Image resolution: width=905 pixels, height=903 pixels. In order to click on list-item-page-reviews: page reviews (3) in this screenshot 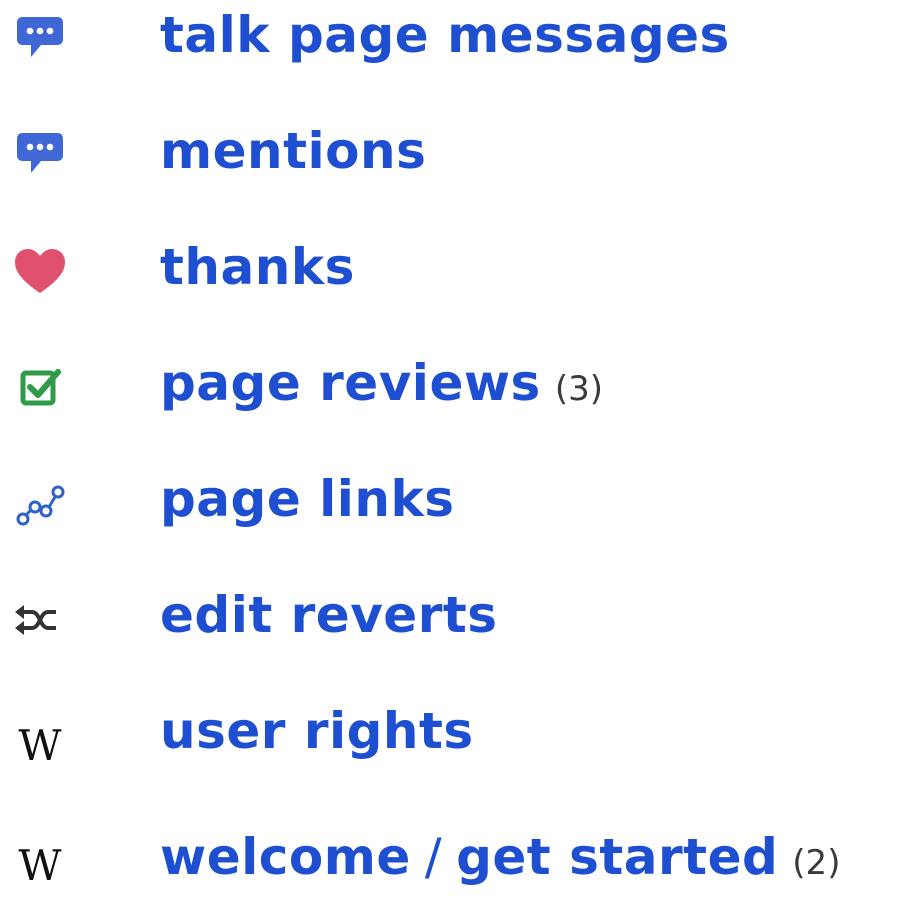, I will do `click(452, 393)`.